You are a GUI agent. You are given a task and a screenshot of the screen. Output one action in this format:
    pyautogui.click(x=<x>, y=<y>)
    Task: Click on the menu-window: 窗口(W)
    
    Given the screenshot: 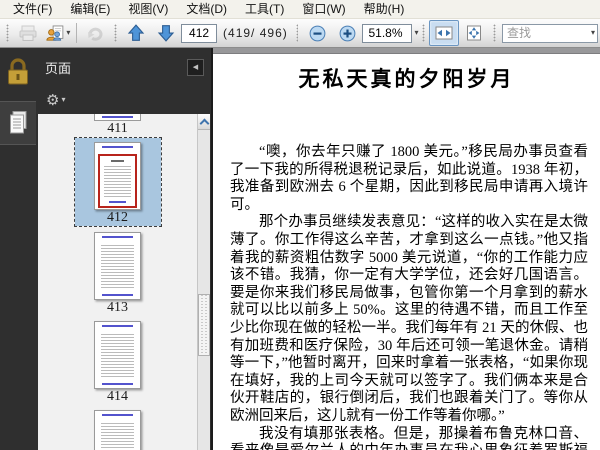 What is the action you would take?
    pyautogui.click(x=323, y=10)
    